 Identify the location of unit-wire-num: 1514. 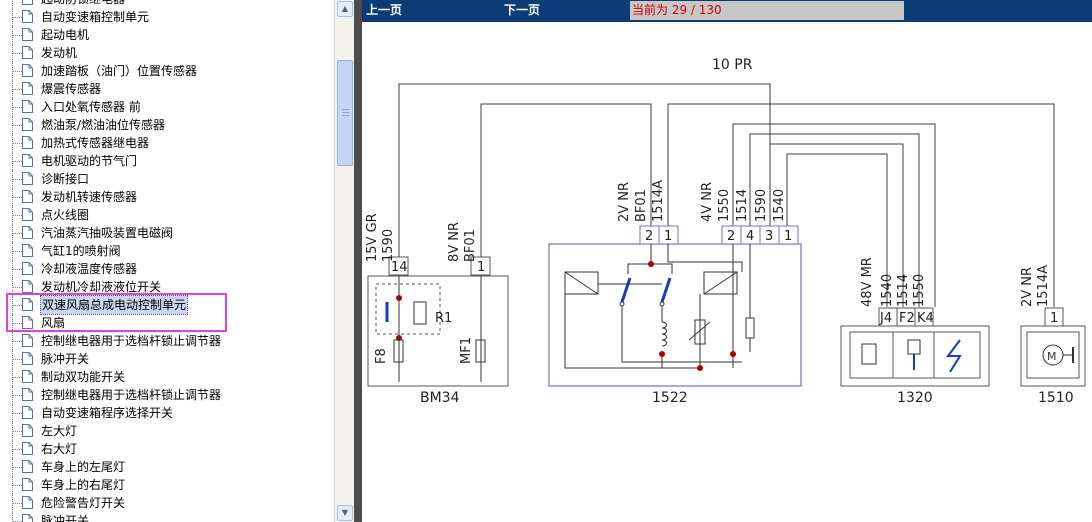
(903, 290).